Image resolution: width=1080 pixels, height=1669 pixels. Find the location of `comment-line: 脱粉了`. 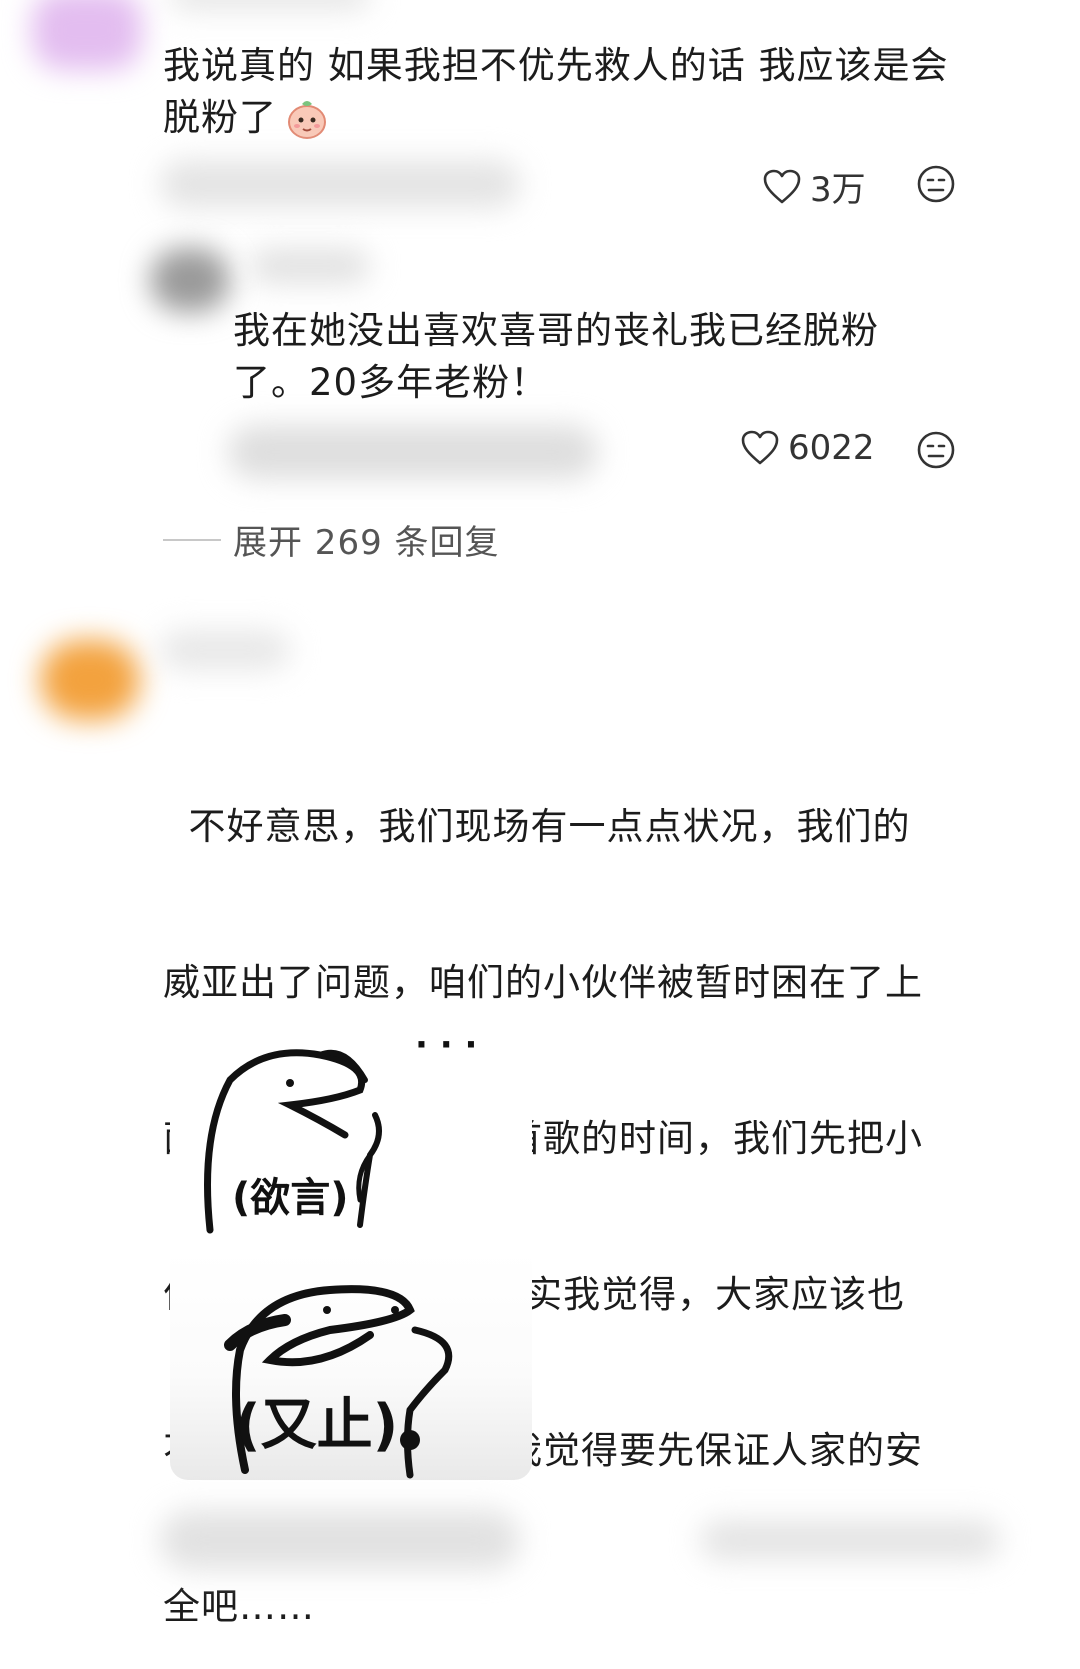

comment-line: 脱粉了 is located at coordinates (220, 117).